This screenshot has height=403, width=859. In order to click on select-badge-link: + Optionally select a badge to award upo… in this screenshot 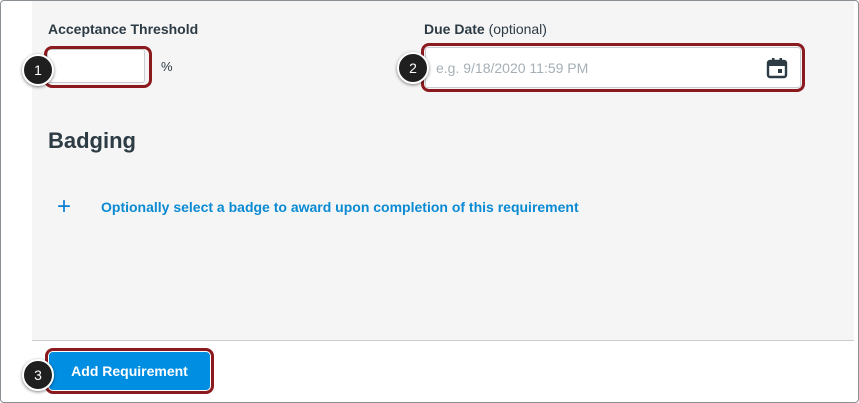, I will do `click(316, 207)`.